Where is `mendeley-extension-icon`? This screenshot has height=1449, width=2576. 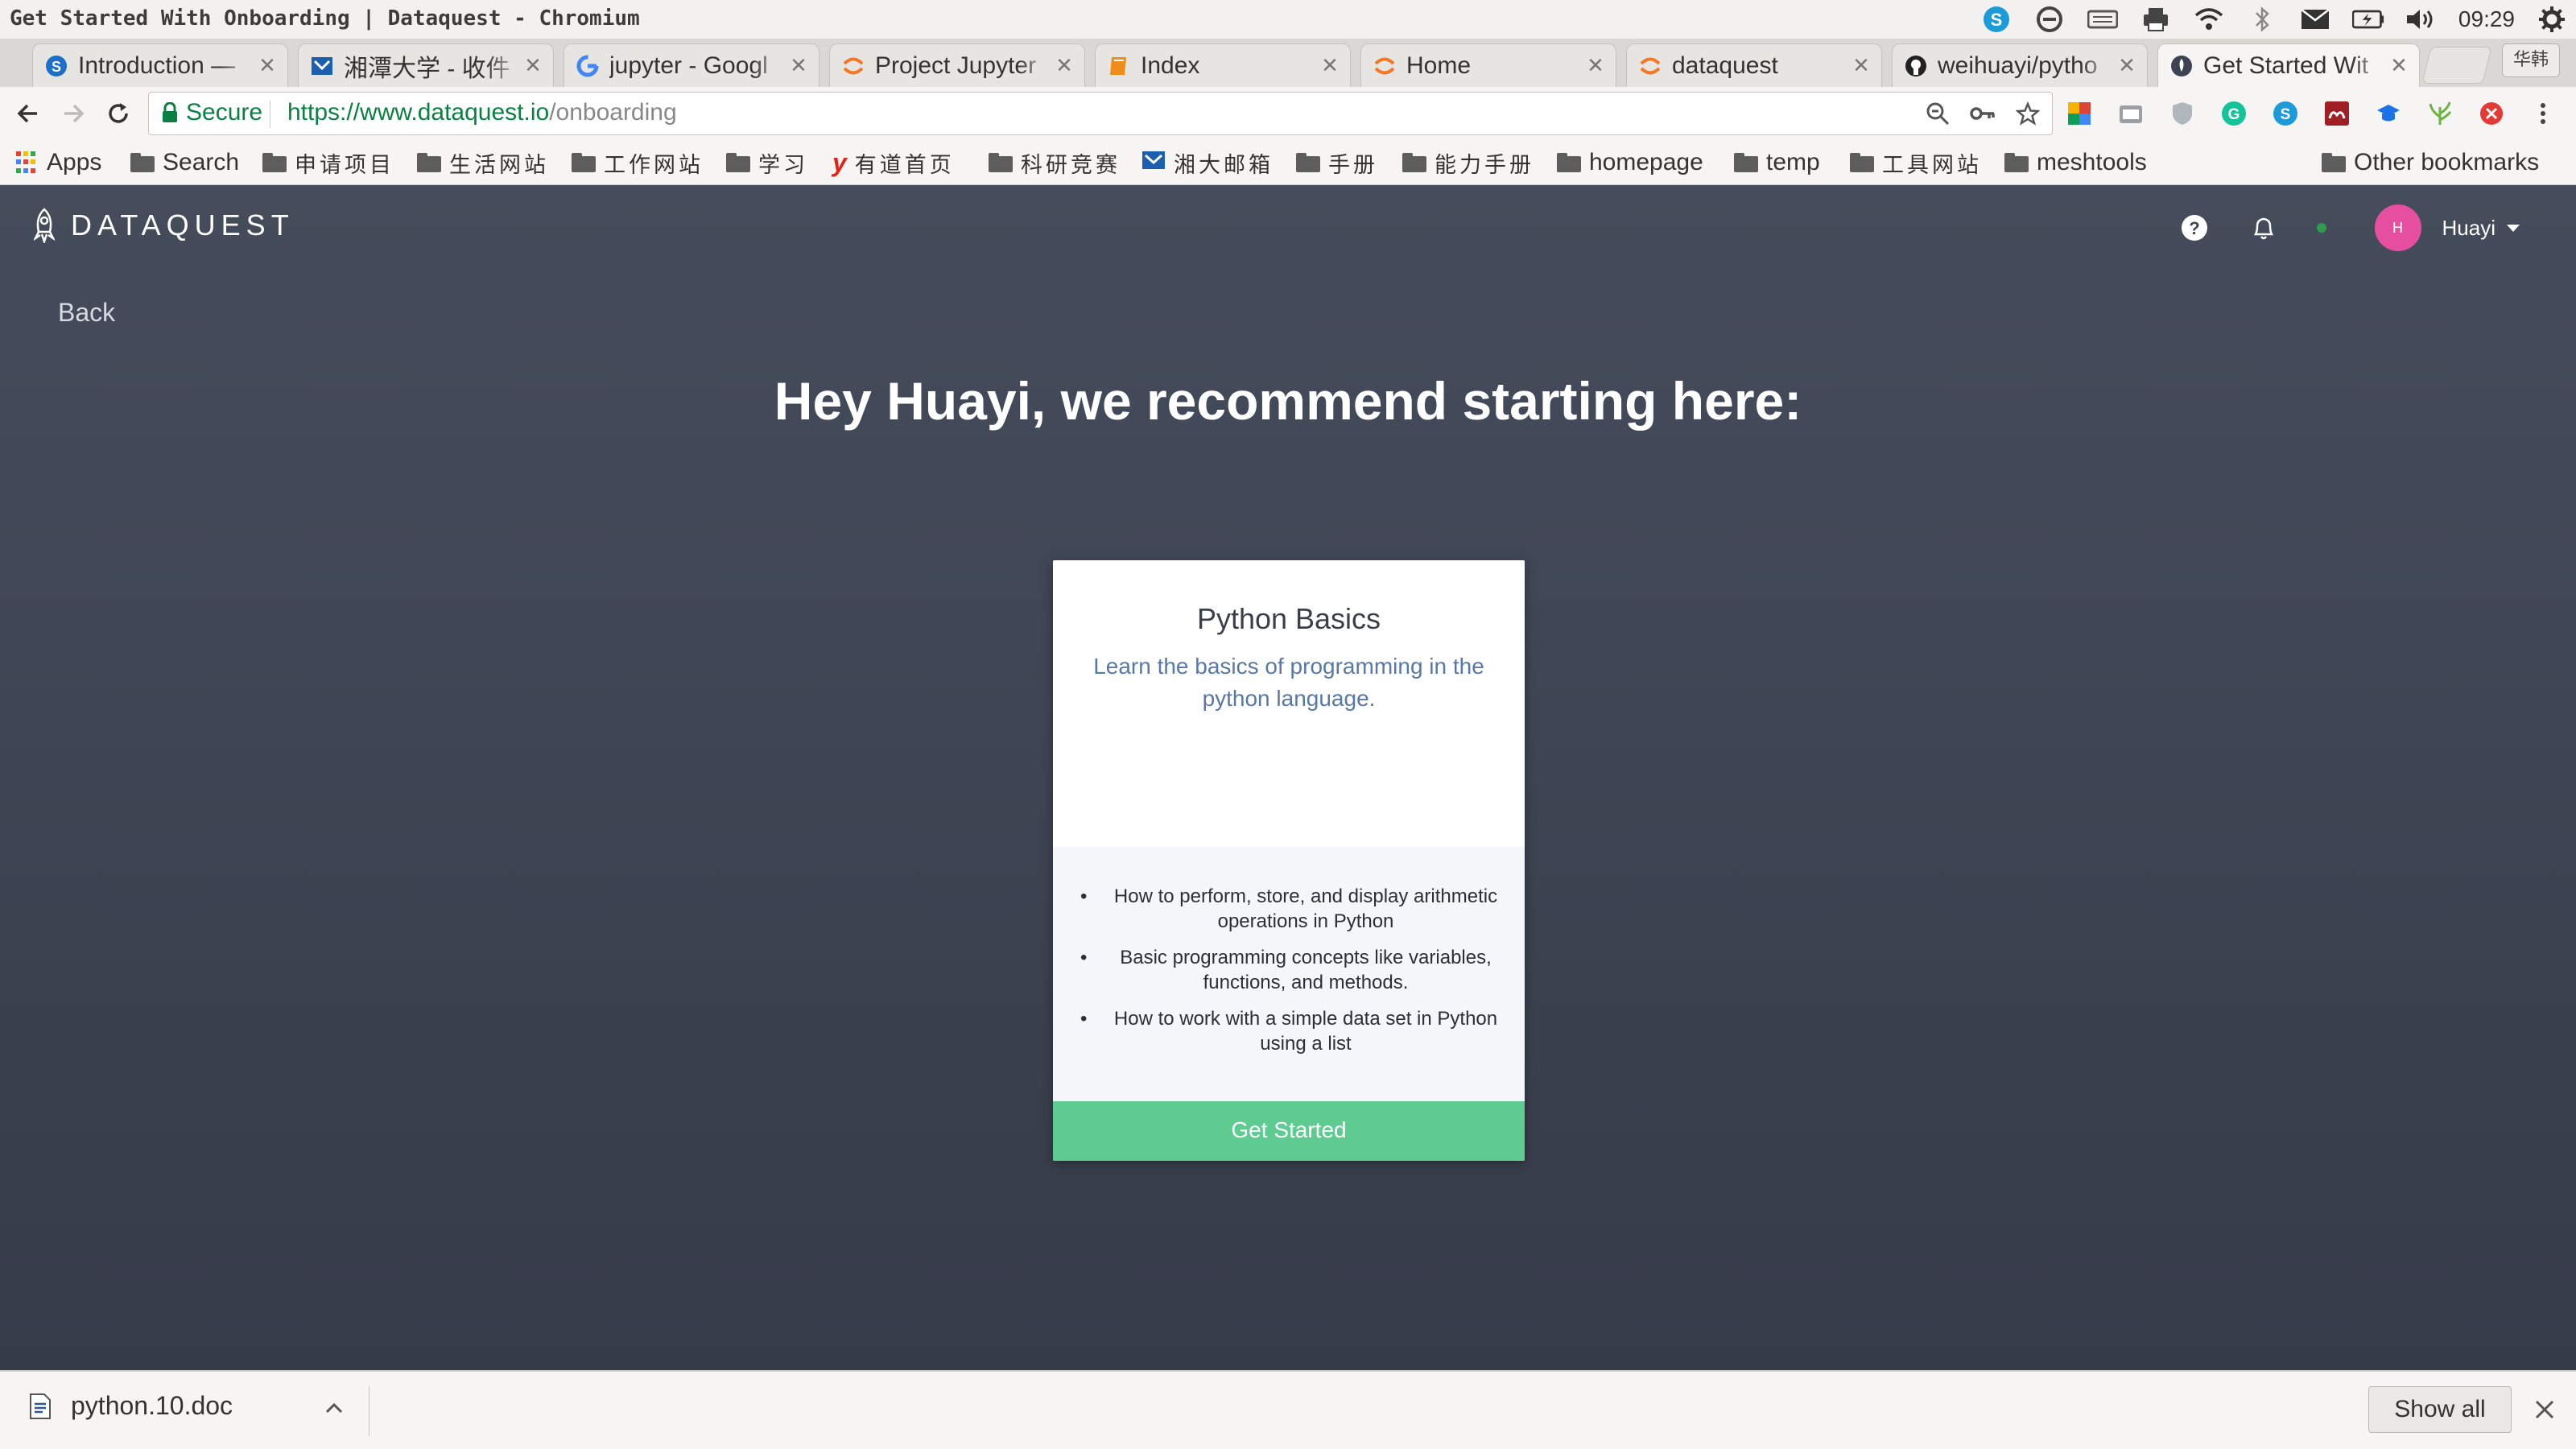
mendeley-extension-icon is located at coordinates (2336, 113).